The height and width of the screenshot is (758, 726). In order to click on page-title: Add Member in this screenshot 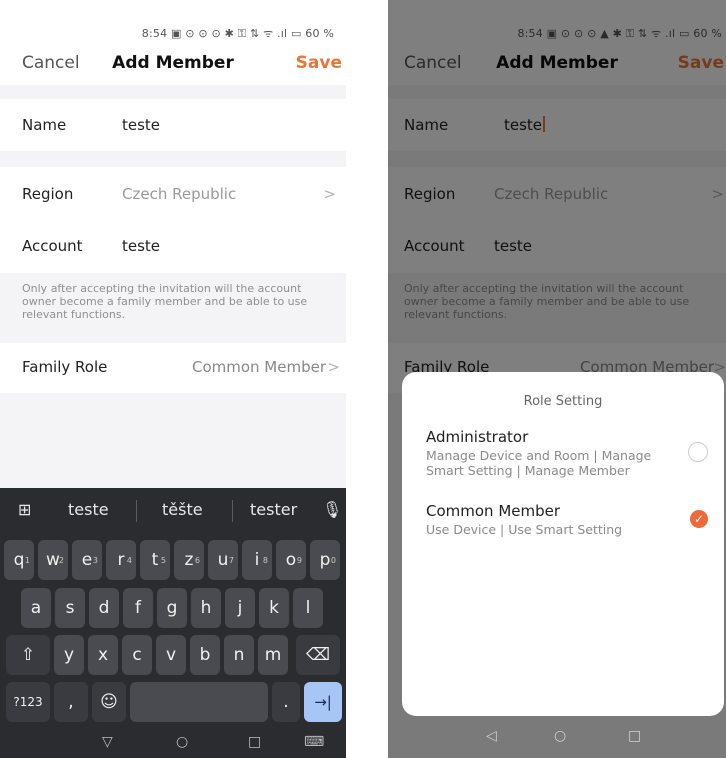, I will do `click(173, 63)`.